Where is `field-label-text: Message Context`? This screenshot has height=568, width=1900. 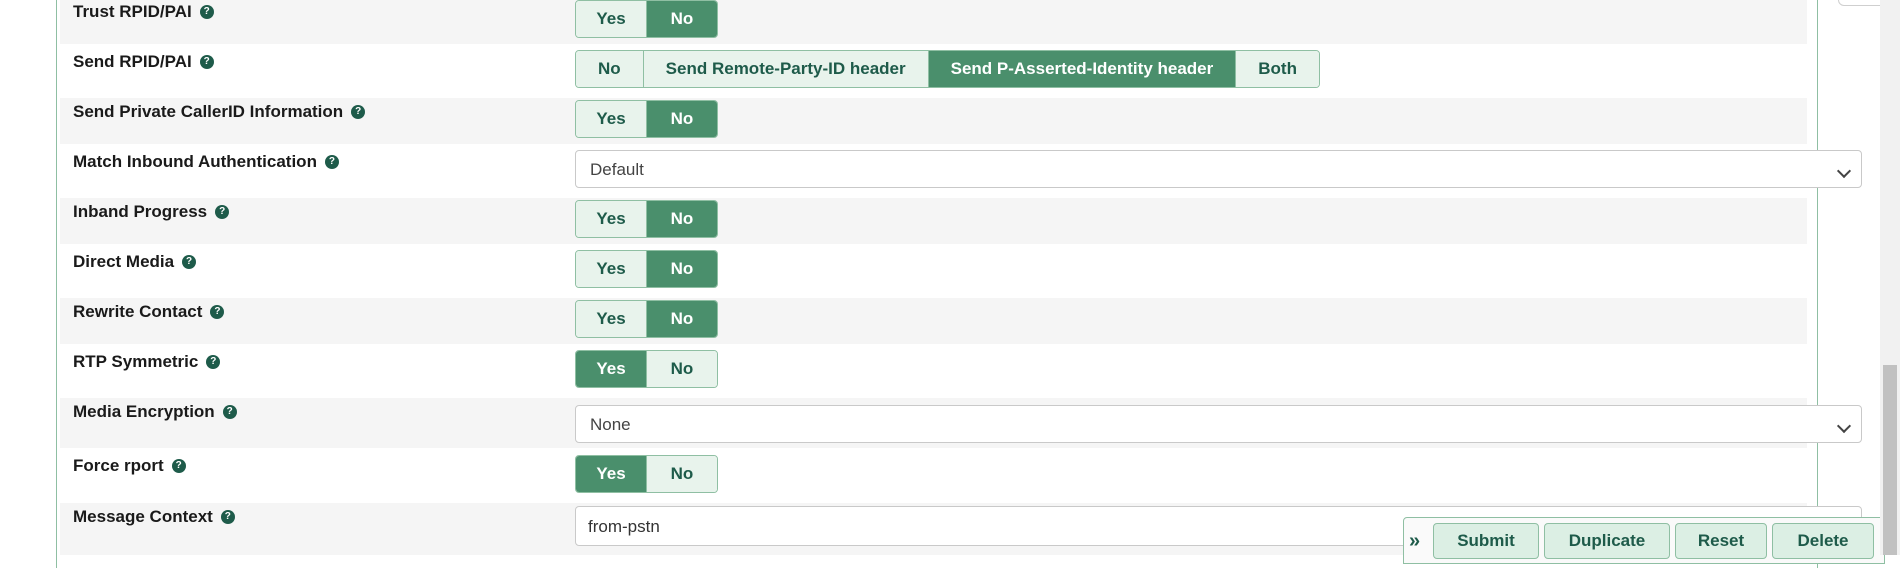 field-label-text: Message Context is located at coordinates (143, 516).